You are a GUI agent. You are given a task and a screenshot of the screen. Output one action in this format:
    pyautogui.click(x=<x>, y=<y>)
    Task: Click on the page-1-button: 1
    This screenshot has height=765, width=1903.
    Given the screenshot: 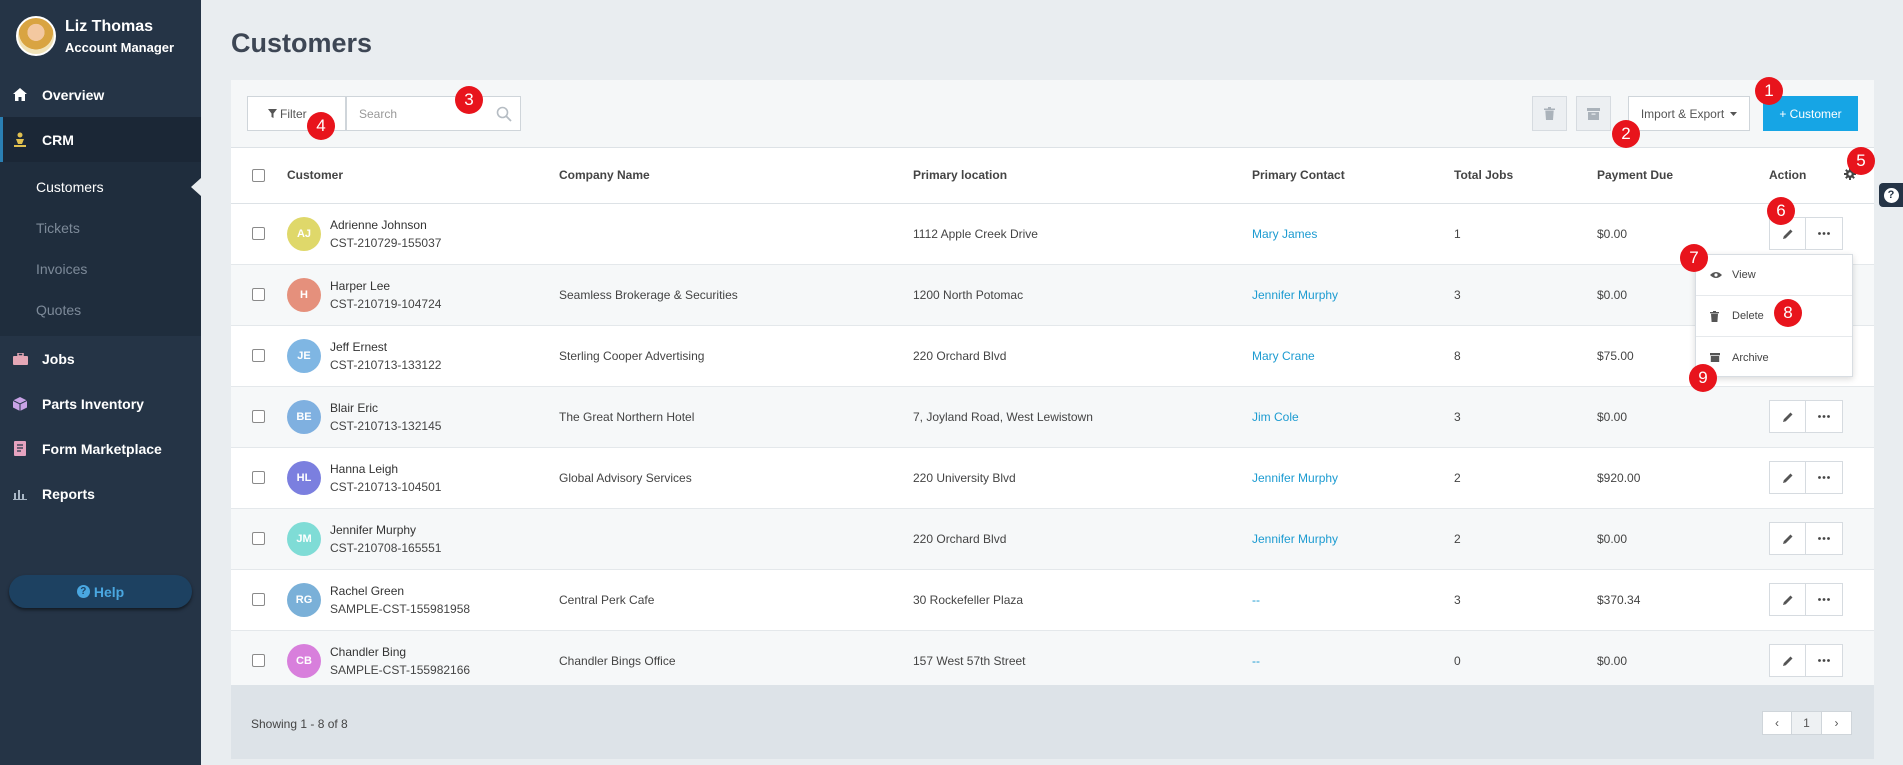 What is the action you would take?
    pyautogui.click(x=1807, y=723)
    